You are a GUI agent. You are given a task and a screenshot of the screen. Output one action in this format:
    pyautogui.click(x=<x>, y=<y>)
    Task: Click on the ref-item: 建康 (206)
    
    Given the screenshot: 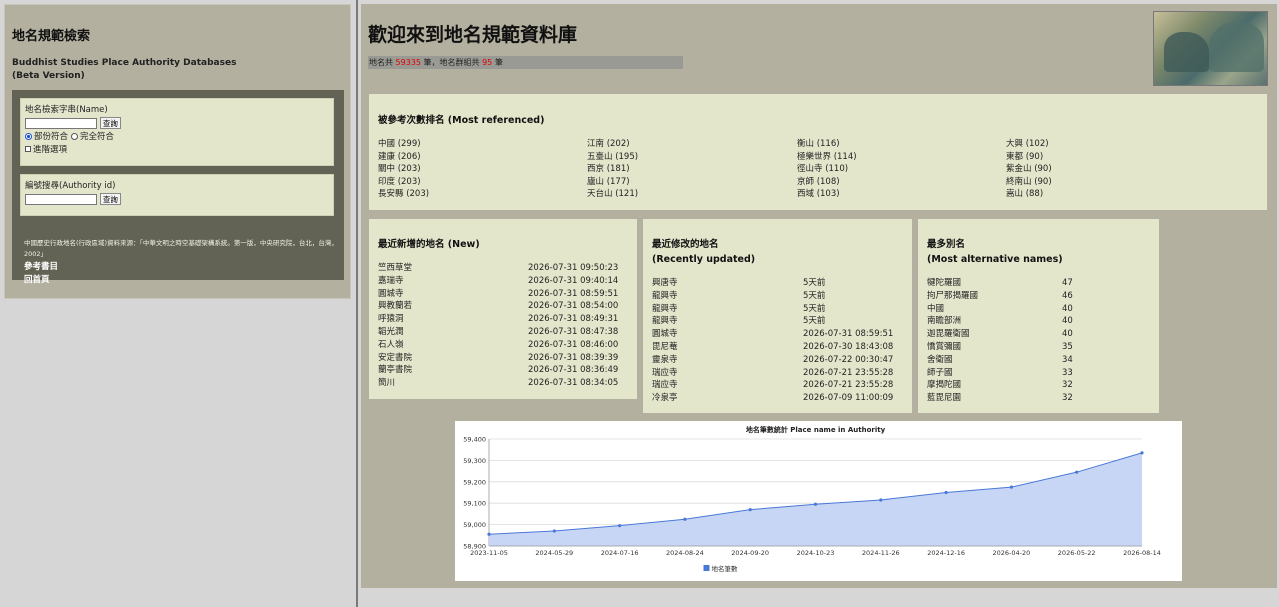 What is the action you would take?
    pyautogui.click(x=403, y=157)
    